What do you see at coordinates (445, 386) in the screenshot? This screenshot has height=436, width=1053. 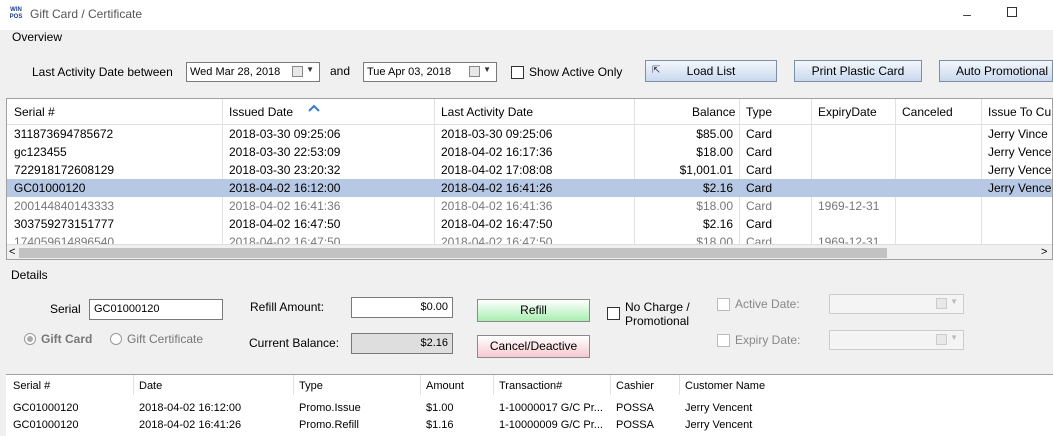 I see `col-amount: Amount` at bounding box center [445, 386].